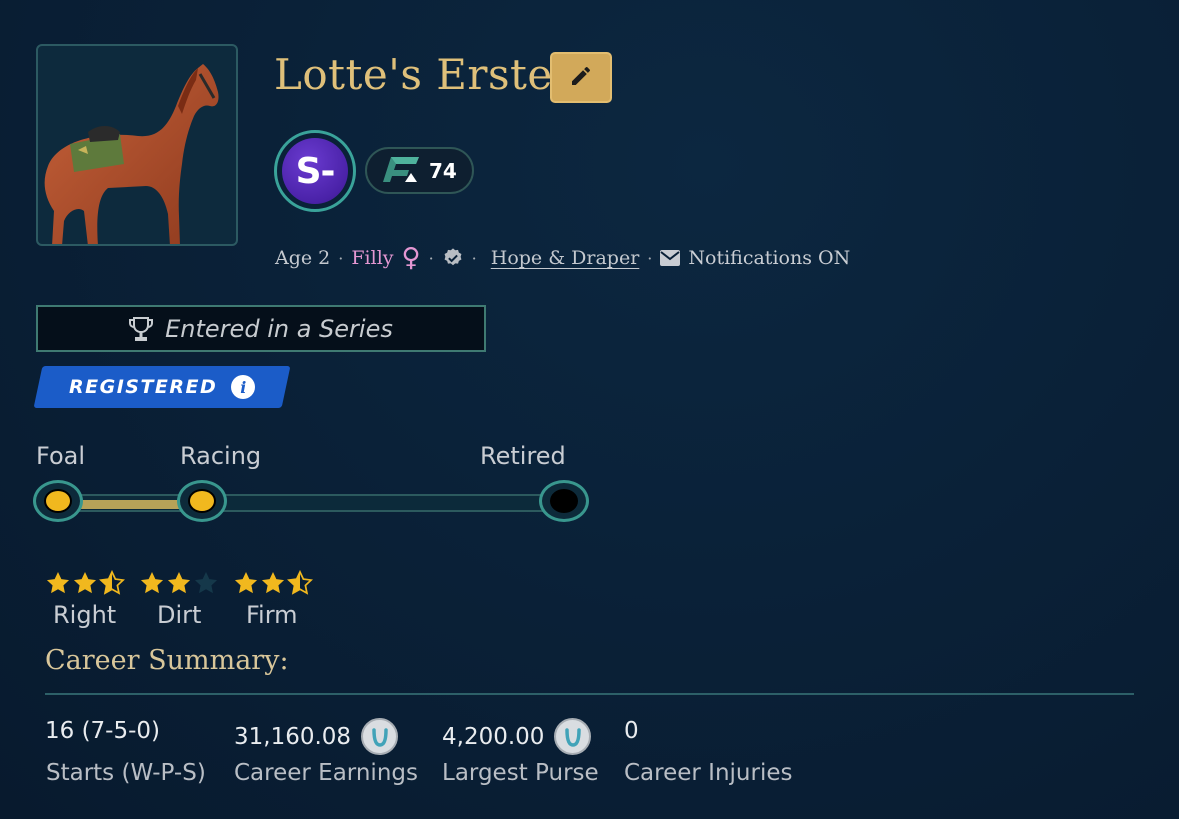 The width and height of the screenshot is (1179, 819). What do you see at coordinates (443, 170) in the screenshot?
I see `rating-value: 74` at bounding box center [443, 170].